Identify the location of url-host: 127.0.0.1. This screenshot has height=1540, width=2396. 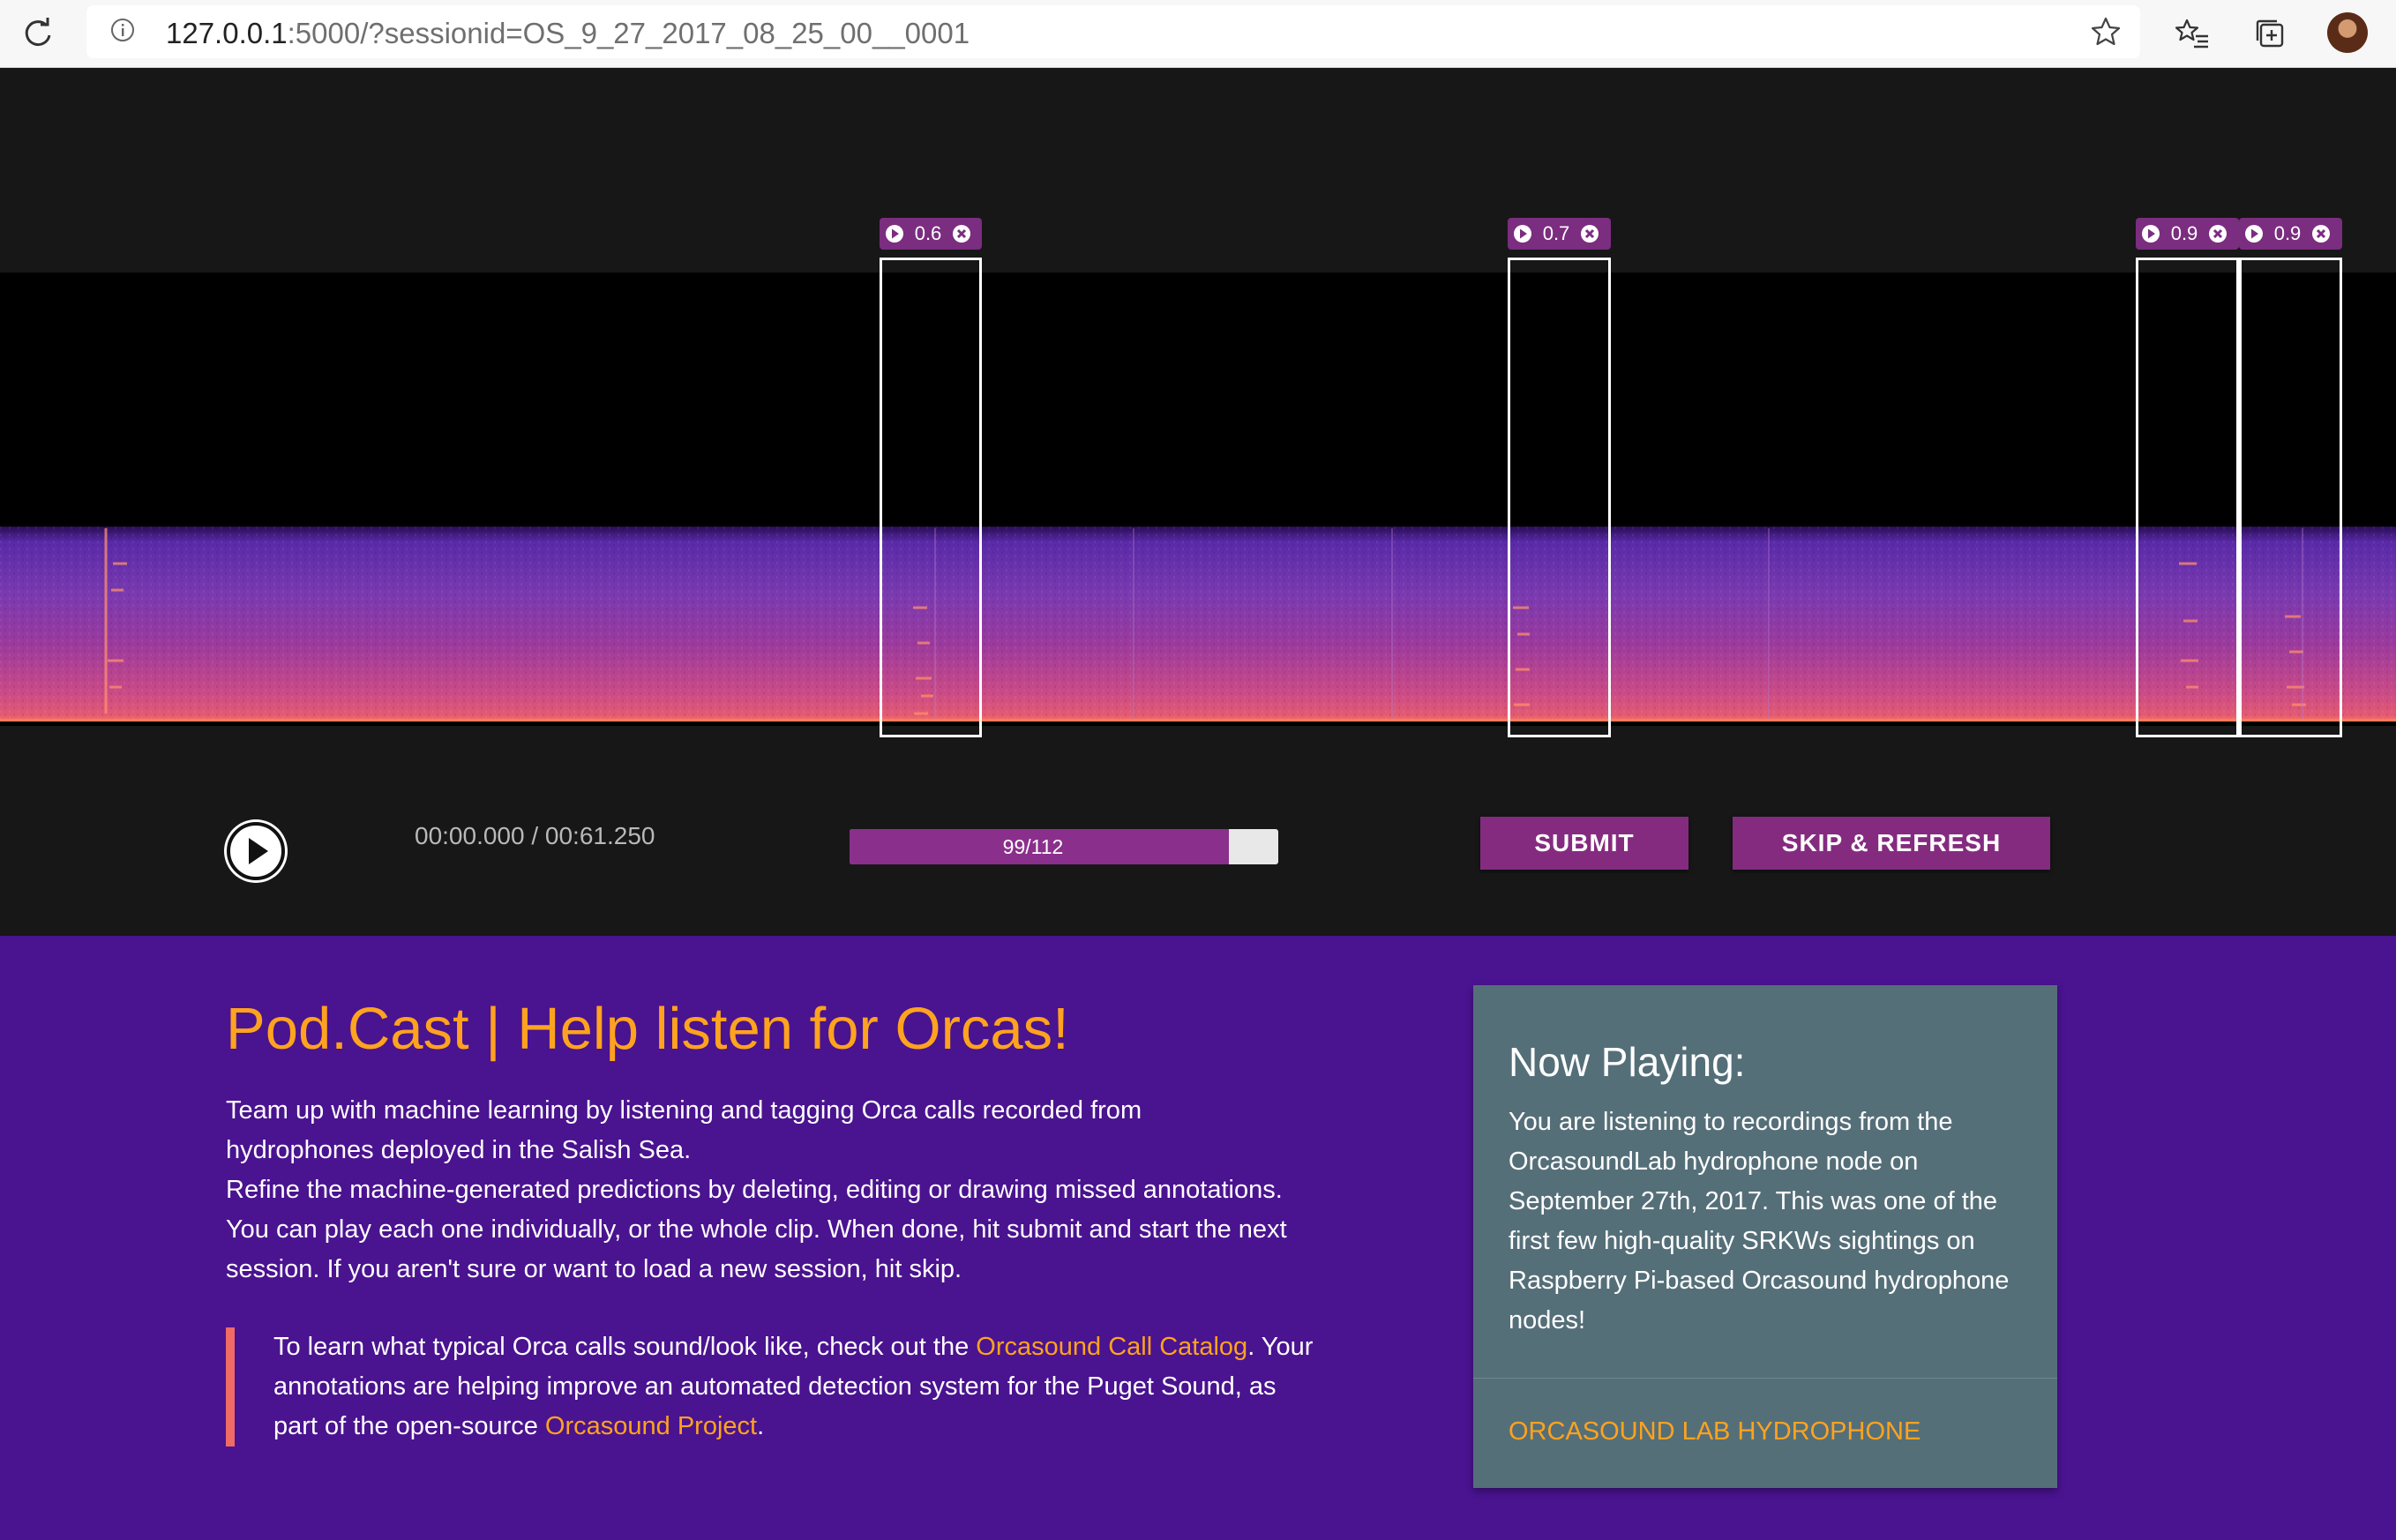
(227, 33).